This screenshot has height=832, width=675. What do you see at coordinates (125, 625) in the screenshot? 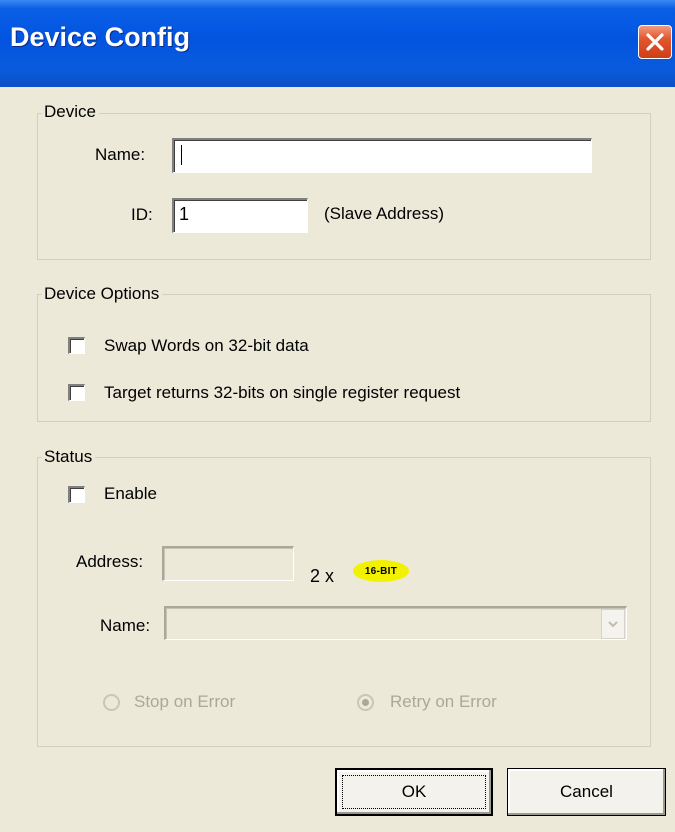
I see `status-name-label: Name:` at bounding box center [125, 625].